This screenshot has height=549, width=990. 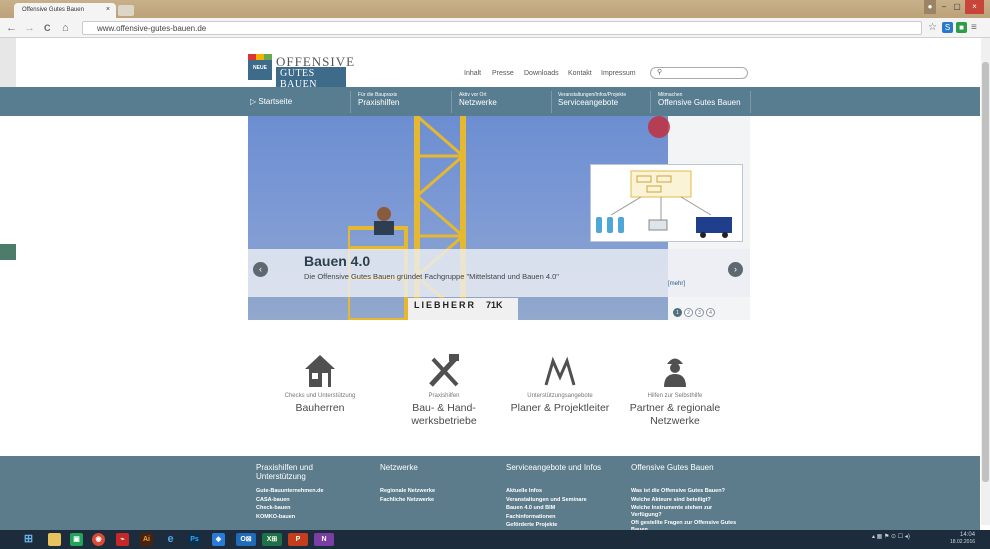 I want to click on footer-link: Bauen 4.0 und BIM, so click(x=566, y=508).